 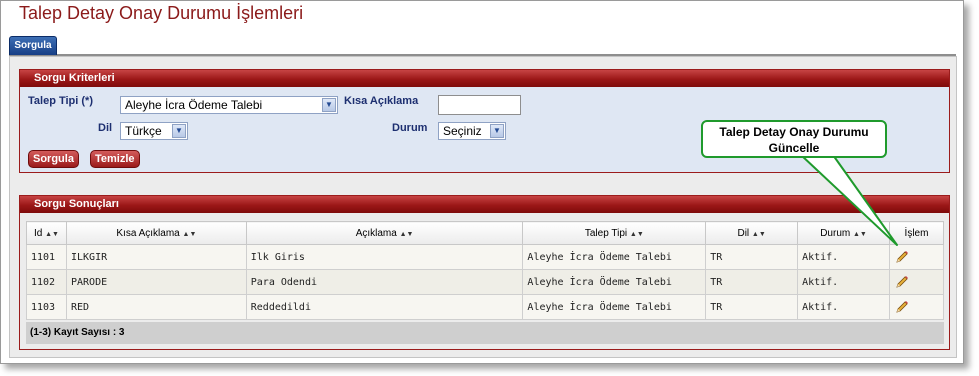 What do you see at coordinates (381, 101) in the screenshot?
I see `kisa-aciklama-label: Kısa Açıklama` at bounding box center [381, 101].